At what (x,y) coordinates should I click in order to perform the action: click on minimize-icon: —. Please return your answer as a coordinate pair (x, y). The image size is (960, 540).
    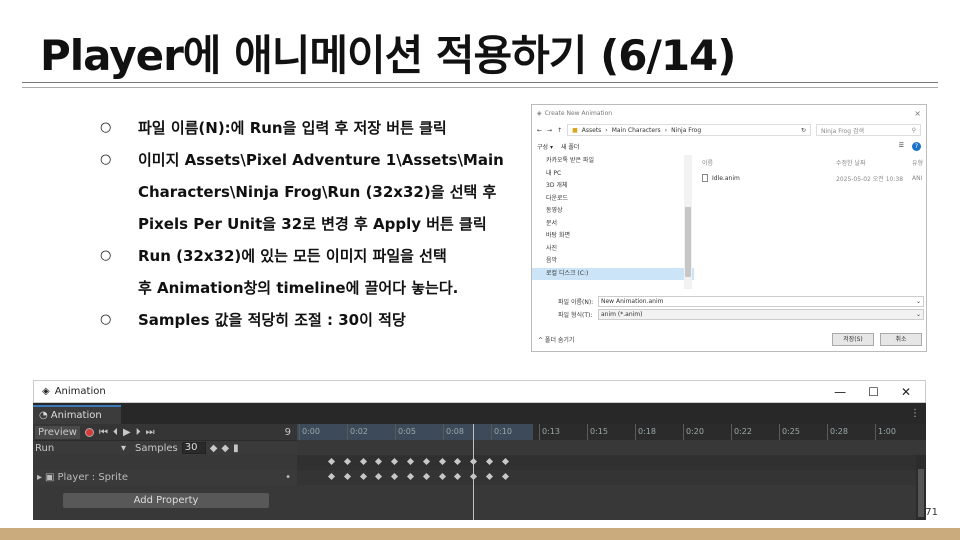
    Looking at the image, I should click on (840, 392).